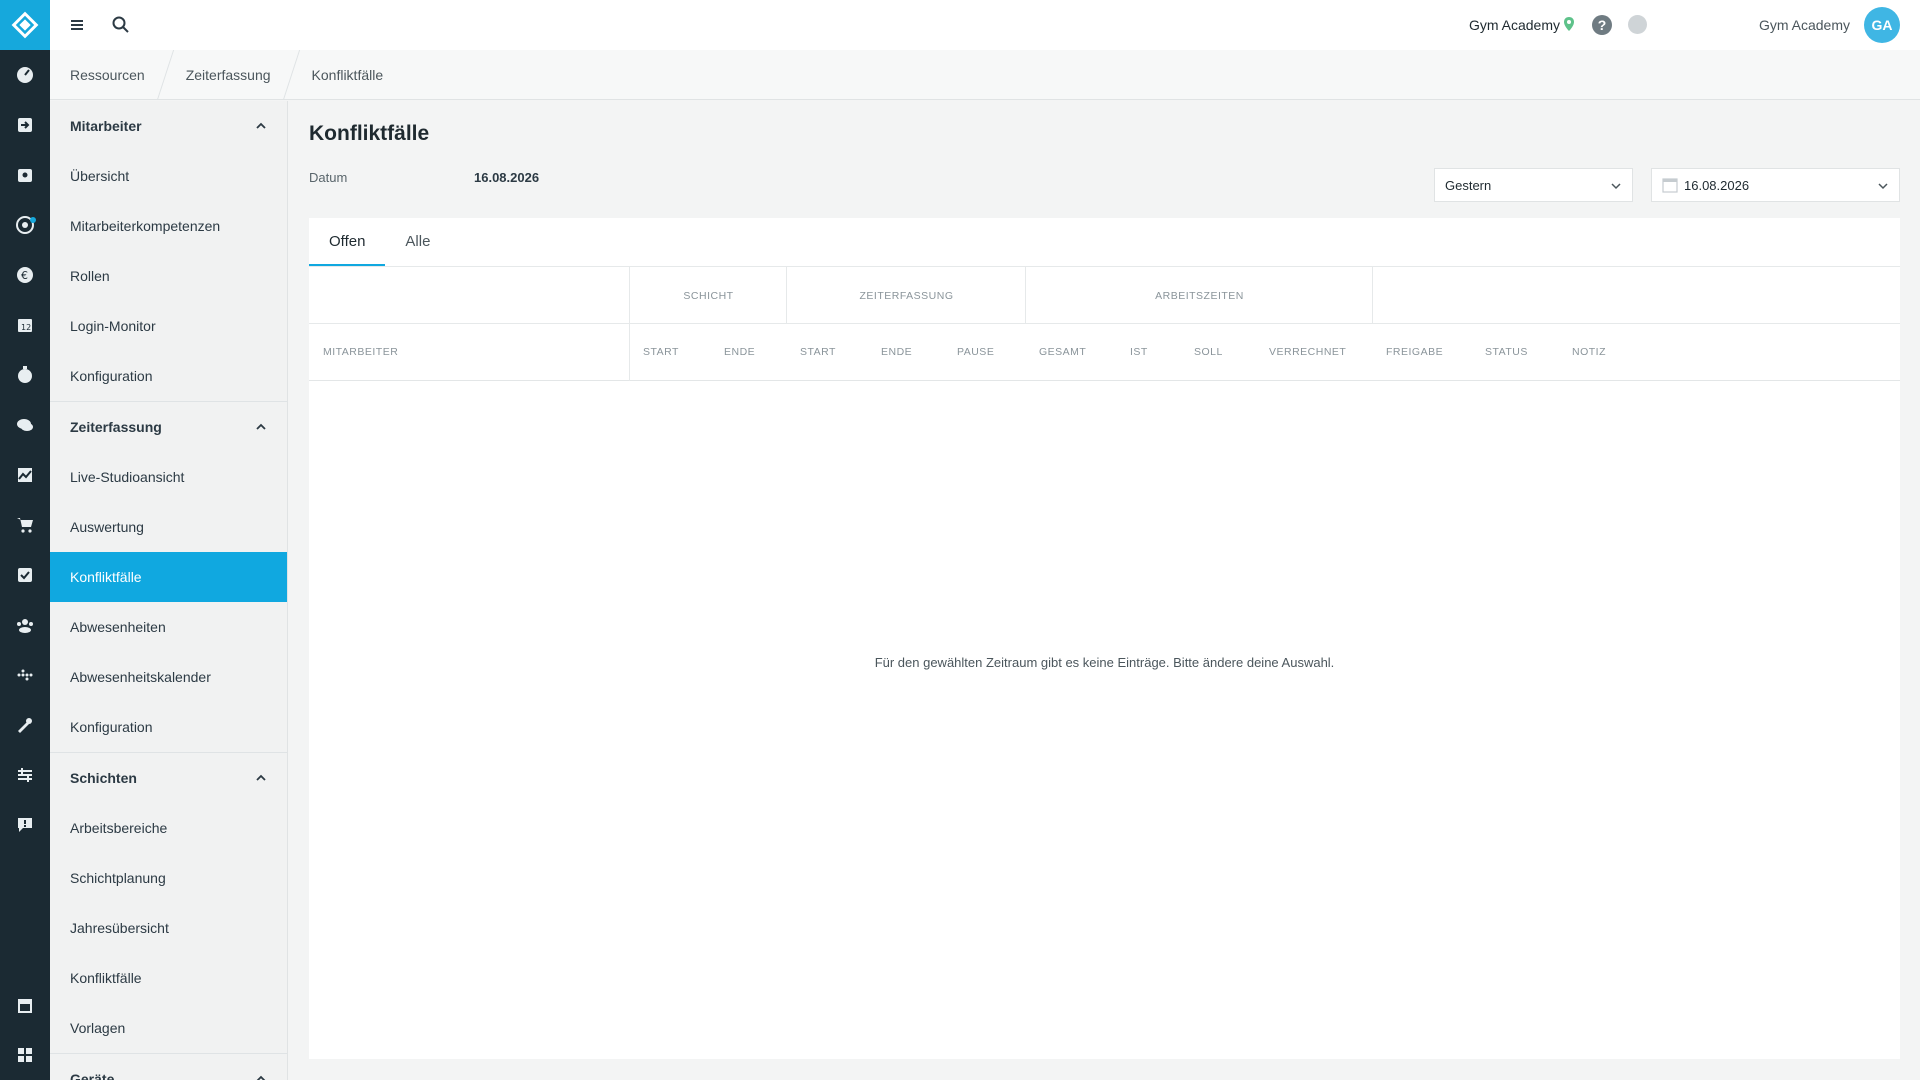 The image size is (1920, 1080). What do you see at coordinates (168, 1067) in the screenshot?
I see `section-geraete: Geräte` at bounding box center [168, 1067].